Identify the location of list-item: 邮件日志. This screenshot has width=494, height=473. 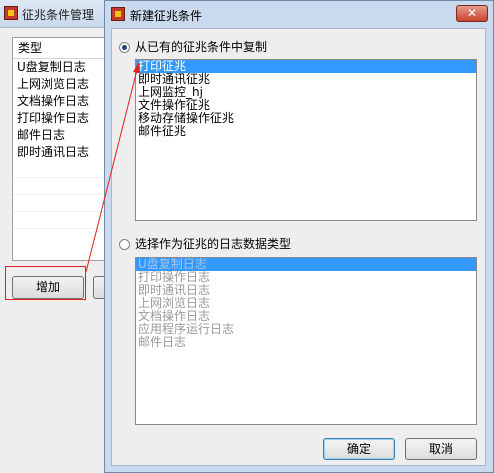
(162, 342).